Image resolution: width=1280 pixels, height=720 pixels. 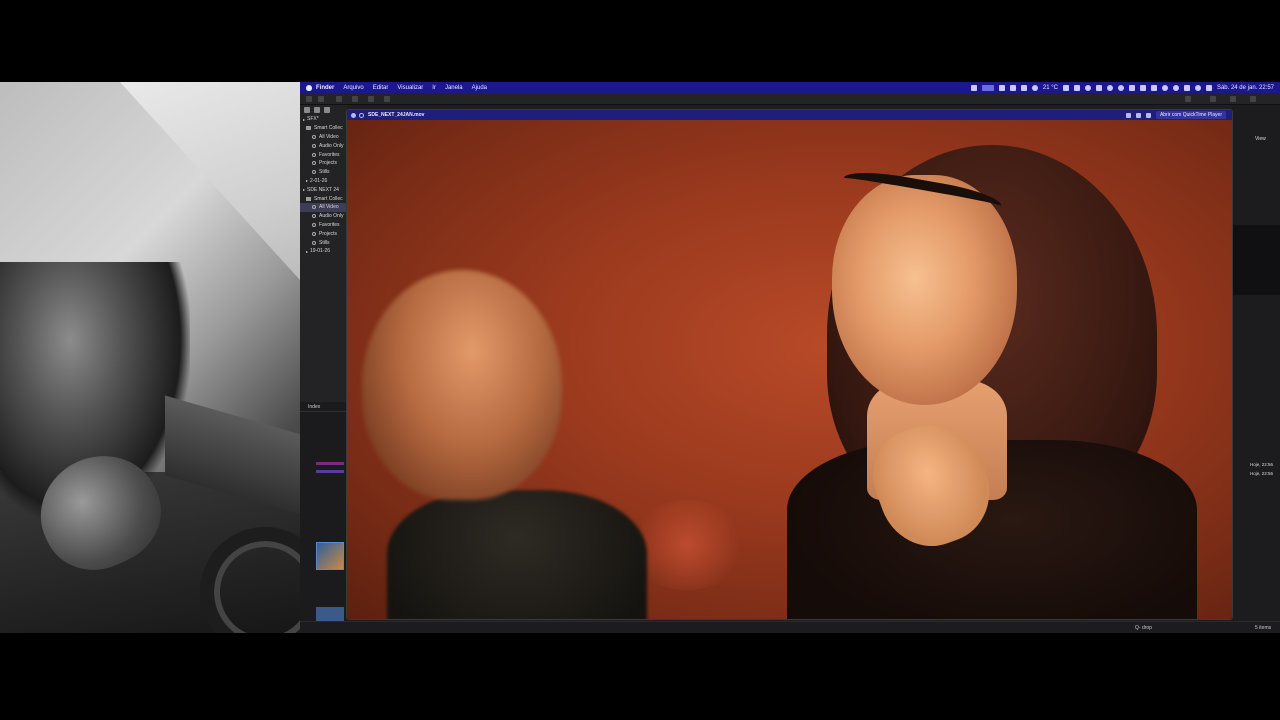 I want to click on sidebar-item: ▸ SFX*, so click(x=323, y=119).